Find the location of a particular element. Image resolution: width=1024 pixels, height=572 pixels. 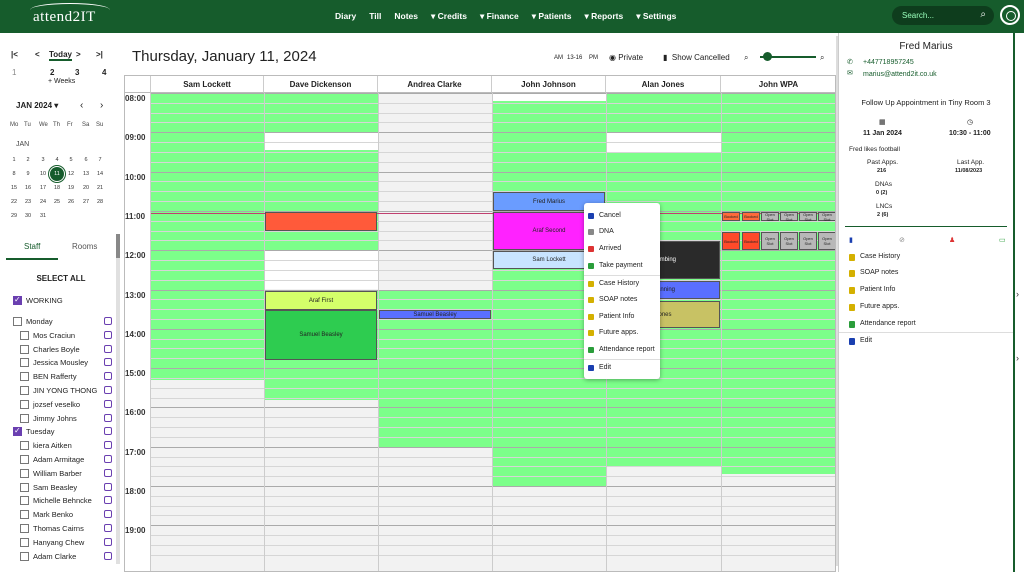

column-header: John Johnson is located at coordinates (549, 84).